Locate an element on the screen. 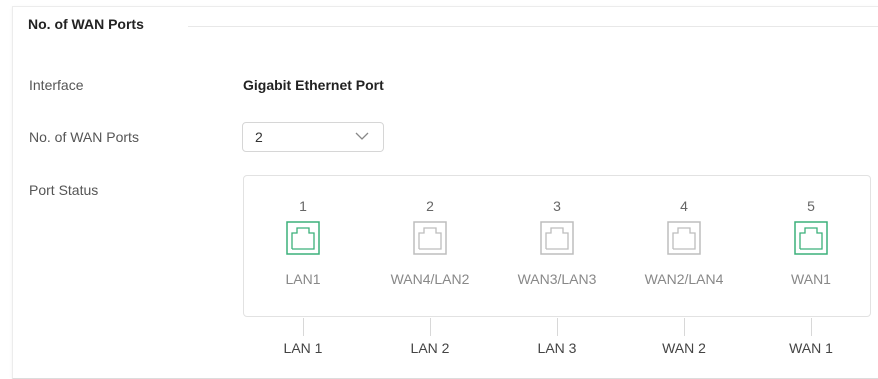 The image size is (878, 379). interface-label: Interface is located at coordinates (56, 85).